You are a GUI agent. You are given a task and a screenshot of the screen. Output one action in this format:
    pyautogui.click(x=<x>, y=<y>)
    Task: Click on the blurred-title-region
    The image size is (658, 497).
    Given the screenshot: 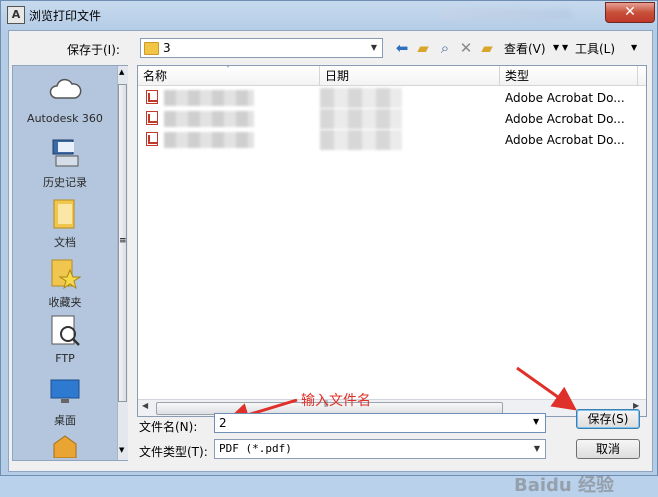 What is the action you would take?
    pyautogui.click(x=506, y=14)
    